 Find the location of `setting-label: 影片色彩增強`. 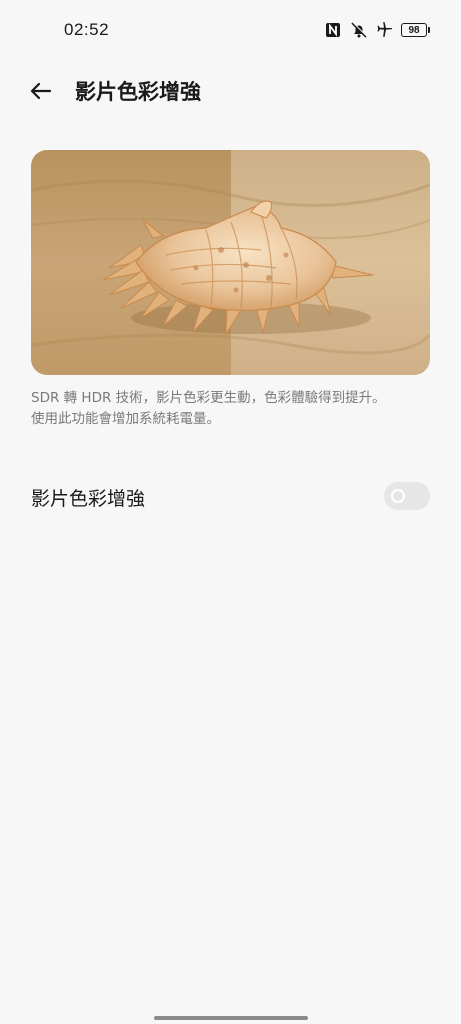

setting-label: 影片色彩增強 is located at coordinates (88, 499).